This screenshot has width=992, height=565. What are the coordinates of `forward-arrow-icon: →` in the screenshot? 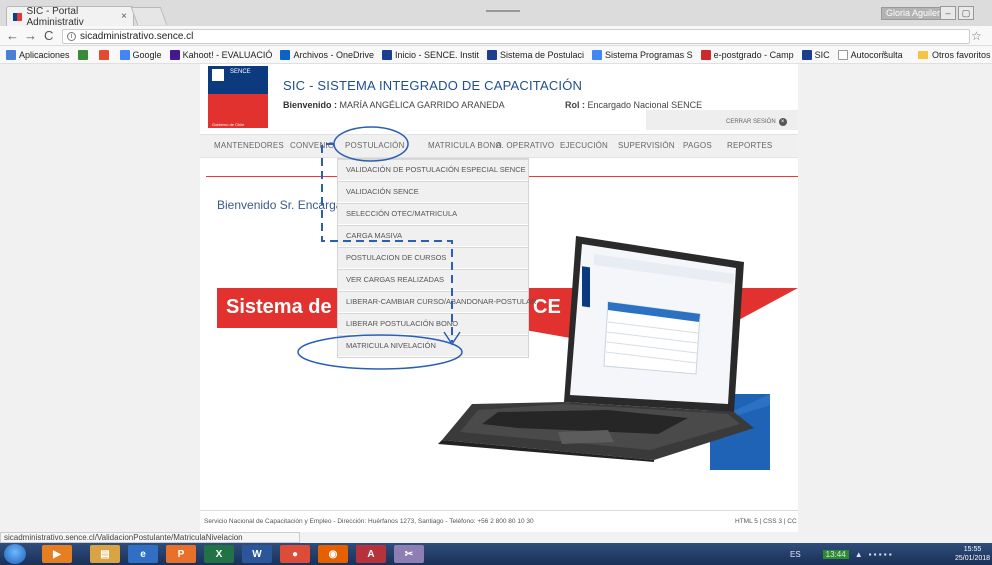 It's located at (30, 36).